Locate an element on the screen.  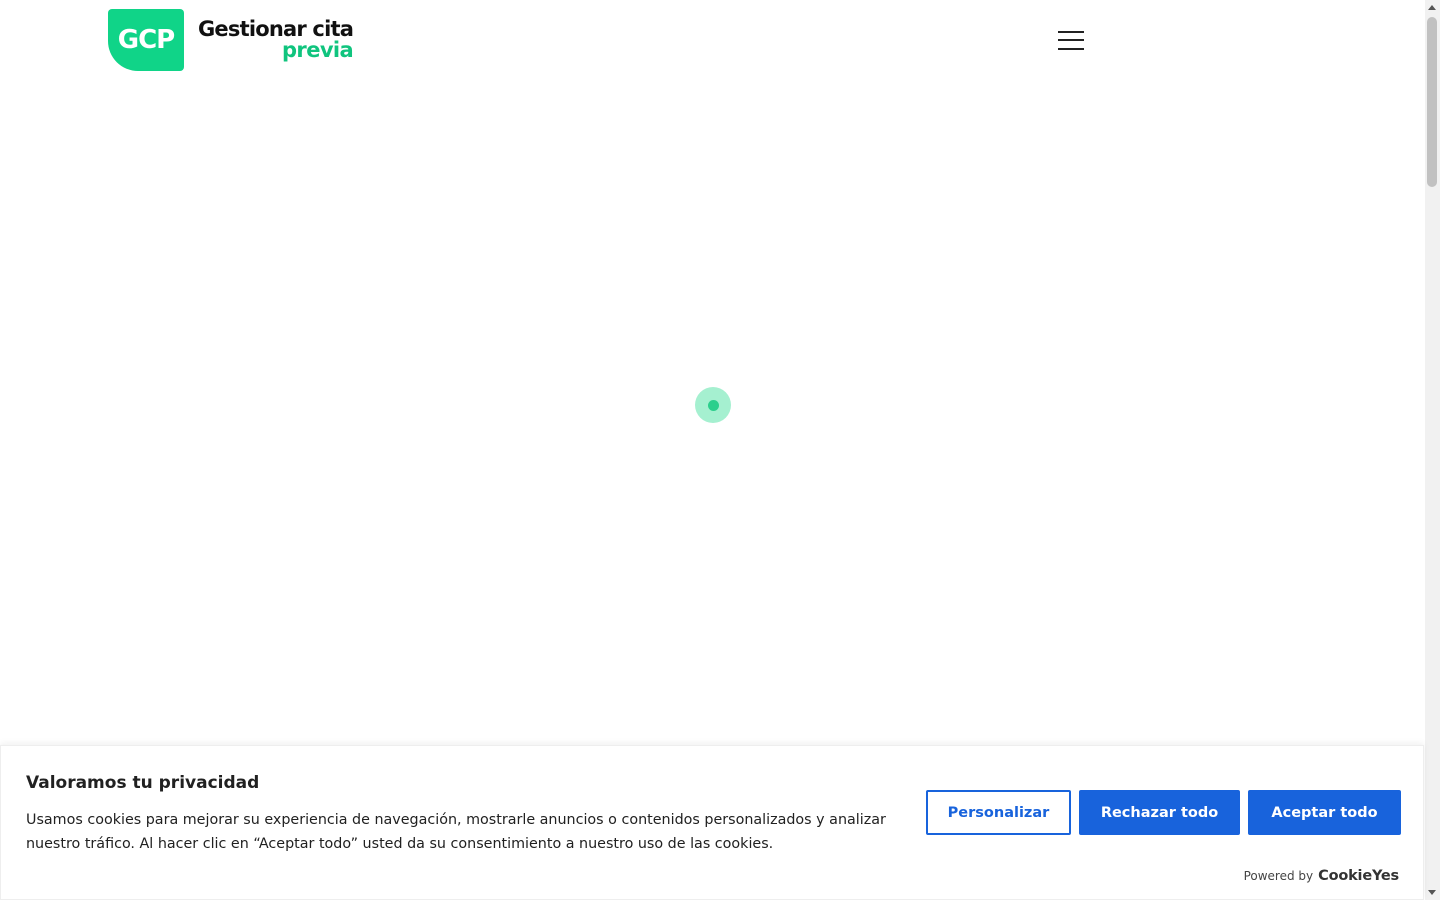
logo-mark-text: GCP is located at coordinates (146, 40).